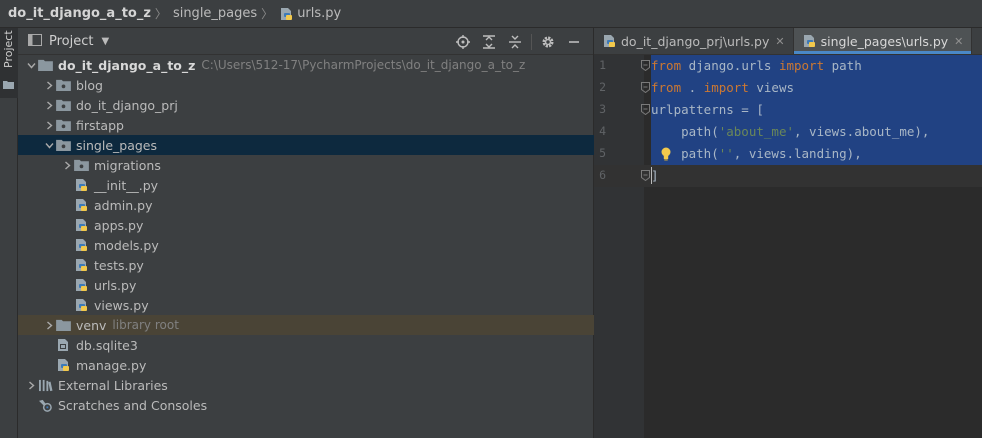 This screenshot has height=438, width=982. I want to click on tree-item-init-py: __init__.py, so click(306, 185).